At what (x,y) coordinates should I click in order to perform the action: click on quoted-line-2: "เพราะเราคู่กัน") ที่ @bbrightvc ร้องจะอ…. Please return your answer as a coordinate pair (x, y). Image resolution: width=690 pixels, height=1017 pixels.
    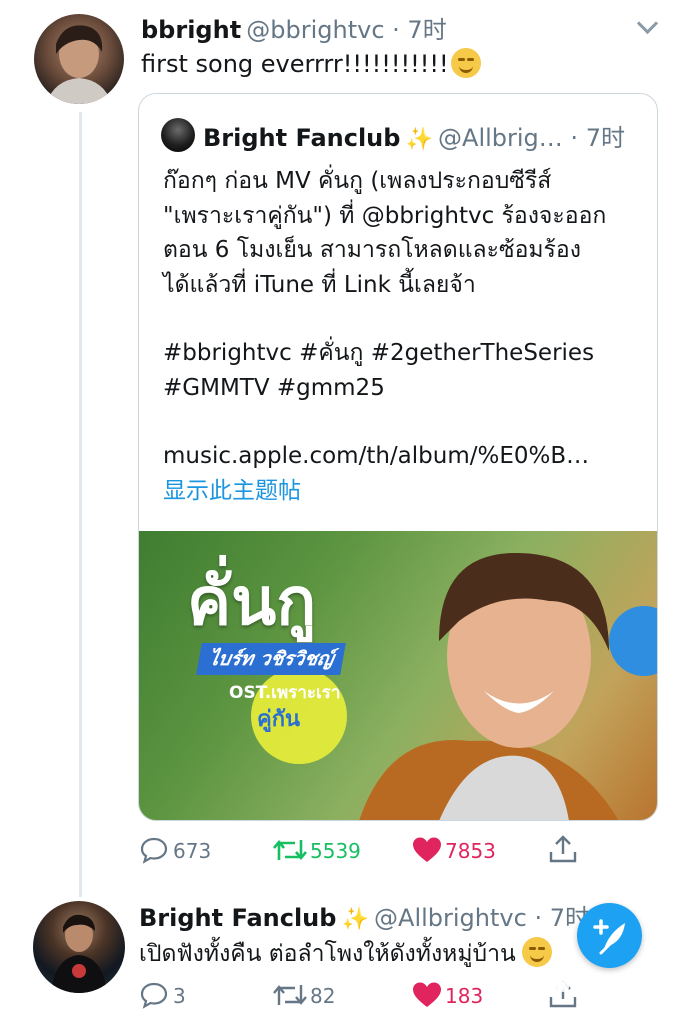
    Looking at the image, I should click on (385, 215).